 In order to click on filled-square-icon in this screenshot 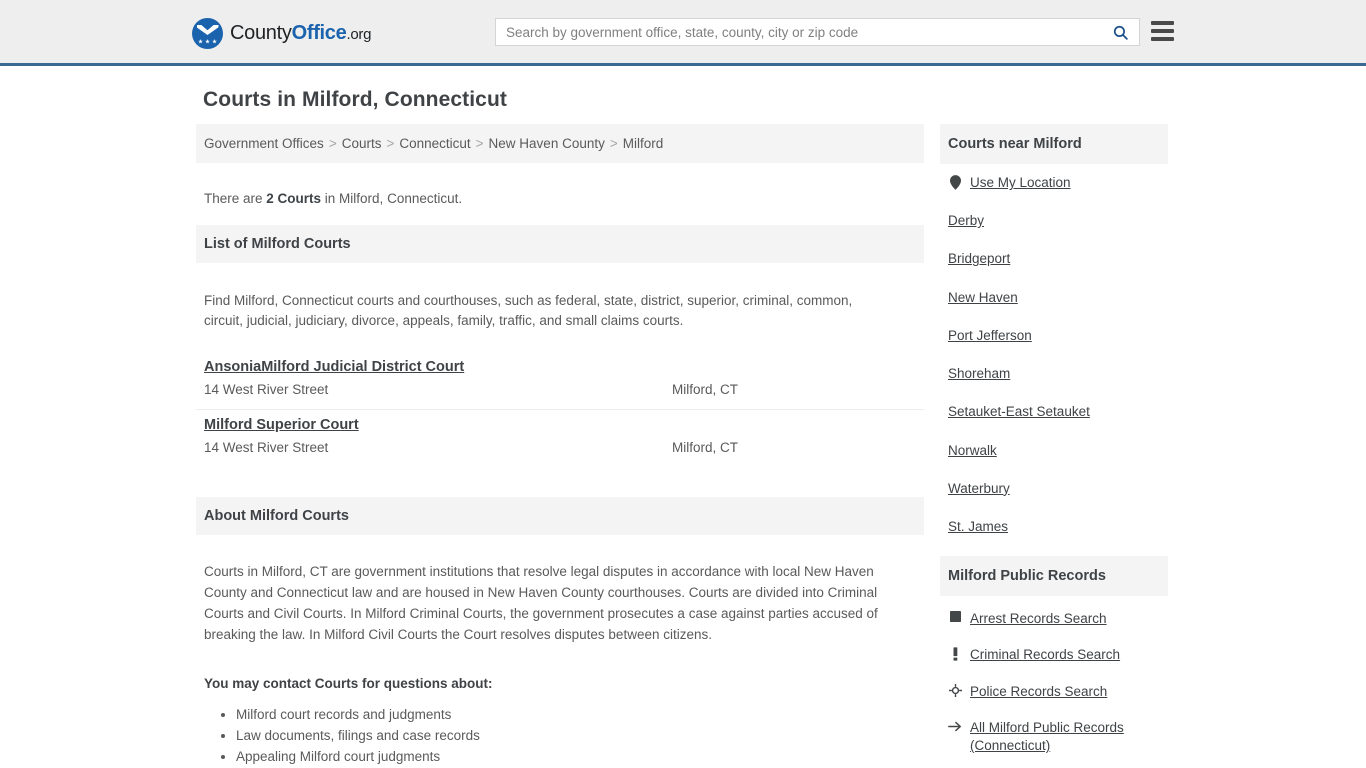, I will do `click(955, 616)`.